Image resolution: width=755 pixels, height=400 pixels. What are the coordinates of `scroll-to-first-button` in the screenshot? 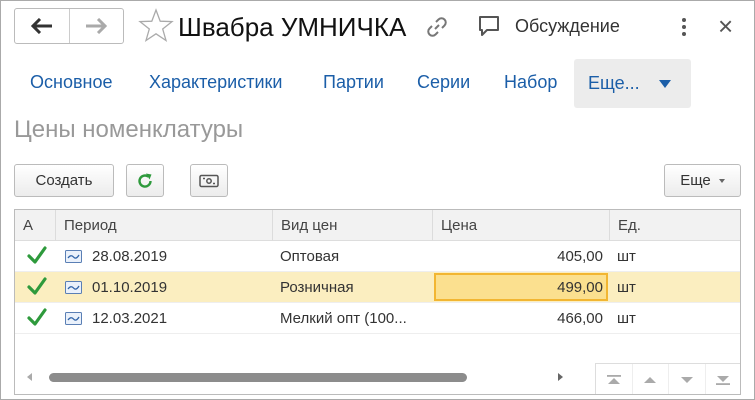 It's located at (614, 379).